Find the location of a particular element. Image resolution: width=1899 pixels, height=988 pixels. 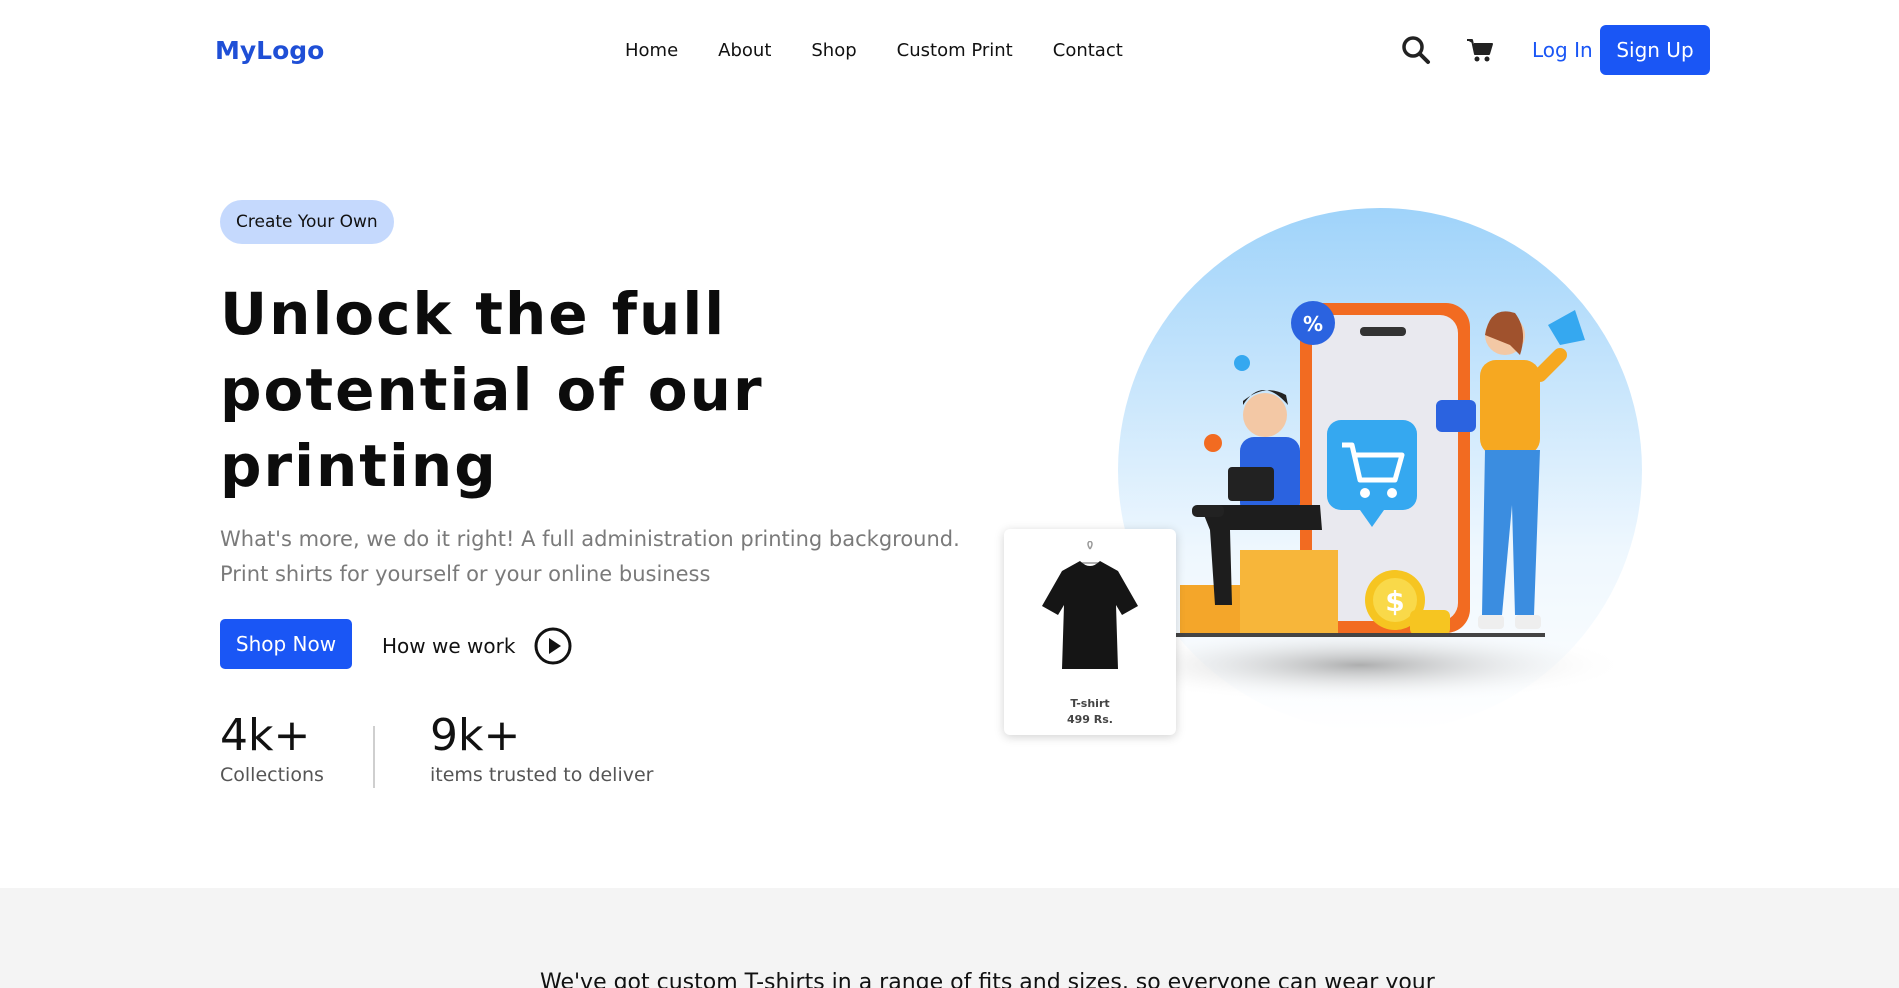

stat-value: 4k+ is located at coordinates (265, 735).